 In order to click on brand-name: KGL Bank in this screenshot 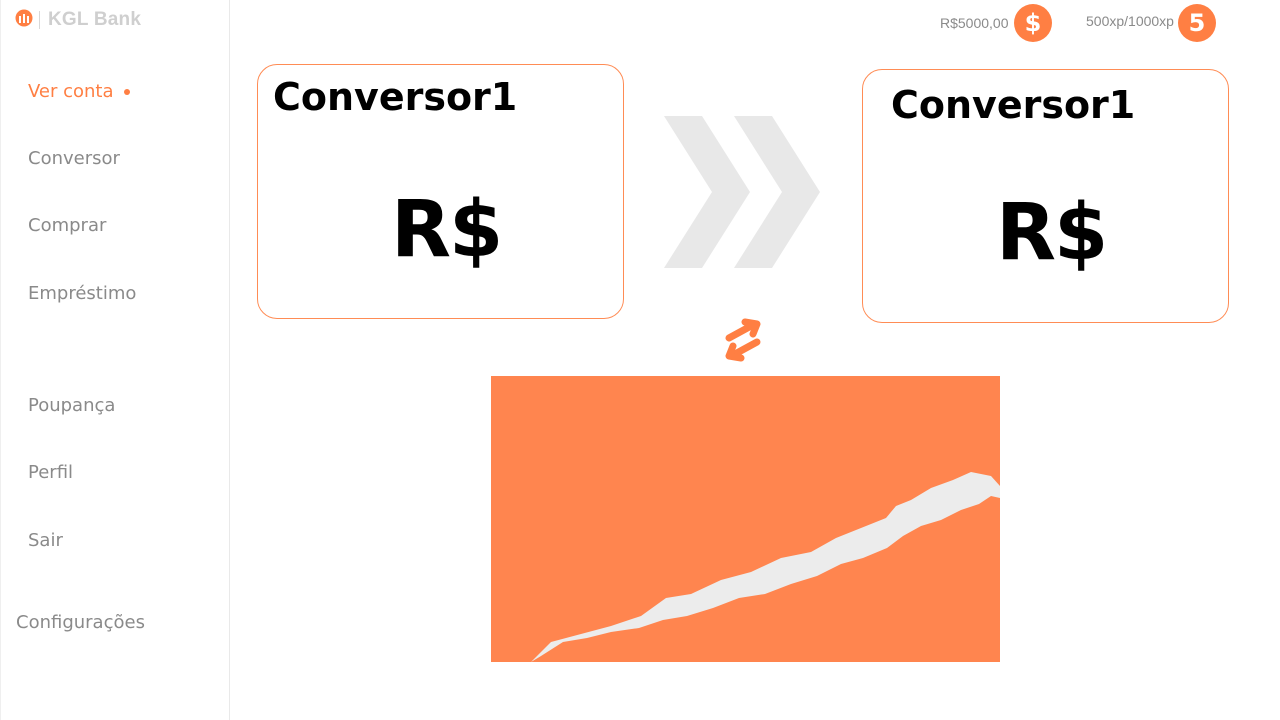, I will do `click(95, 19)`.